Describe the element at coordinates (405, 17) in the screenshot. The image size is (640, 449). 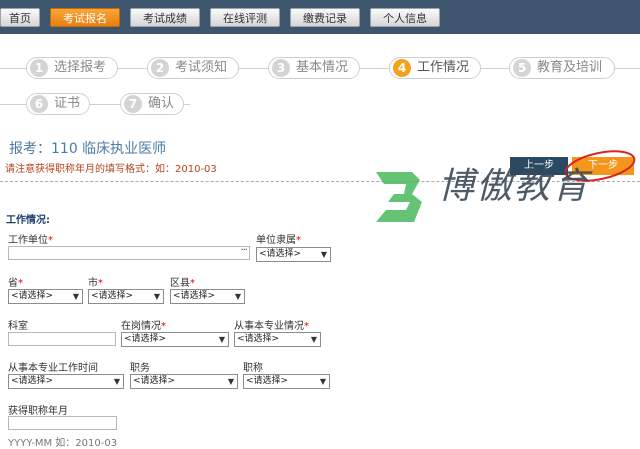
I see `nav-personal-info: 个人信息` at that location.